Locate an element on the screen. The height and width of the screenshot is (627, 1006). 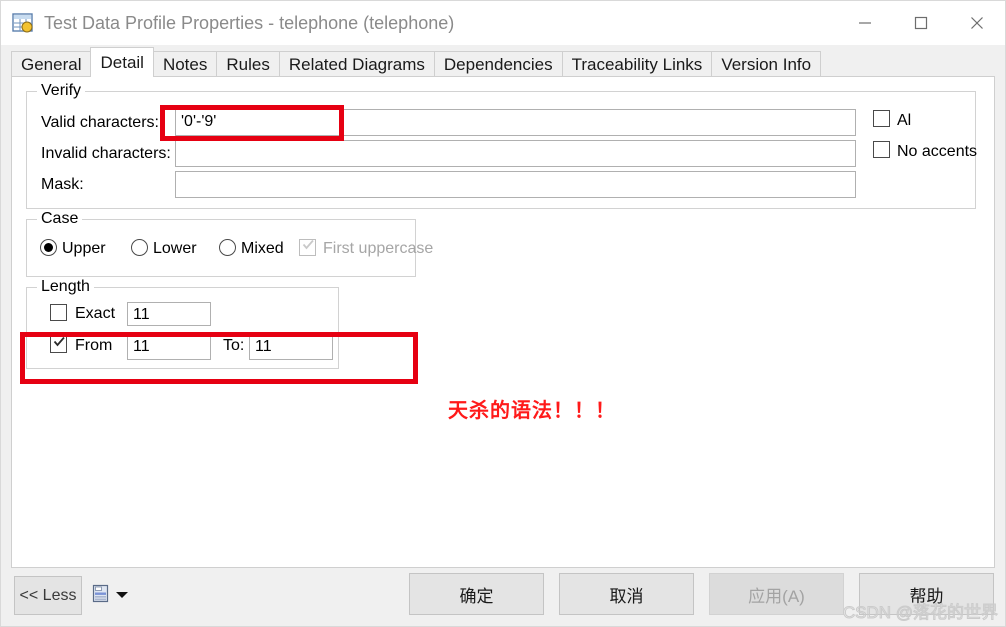
tab-detail: Detail is located at coordinates (122, 62).